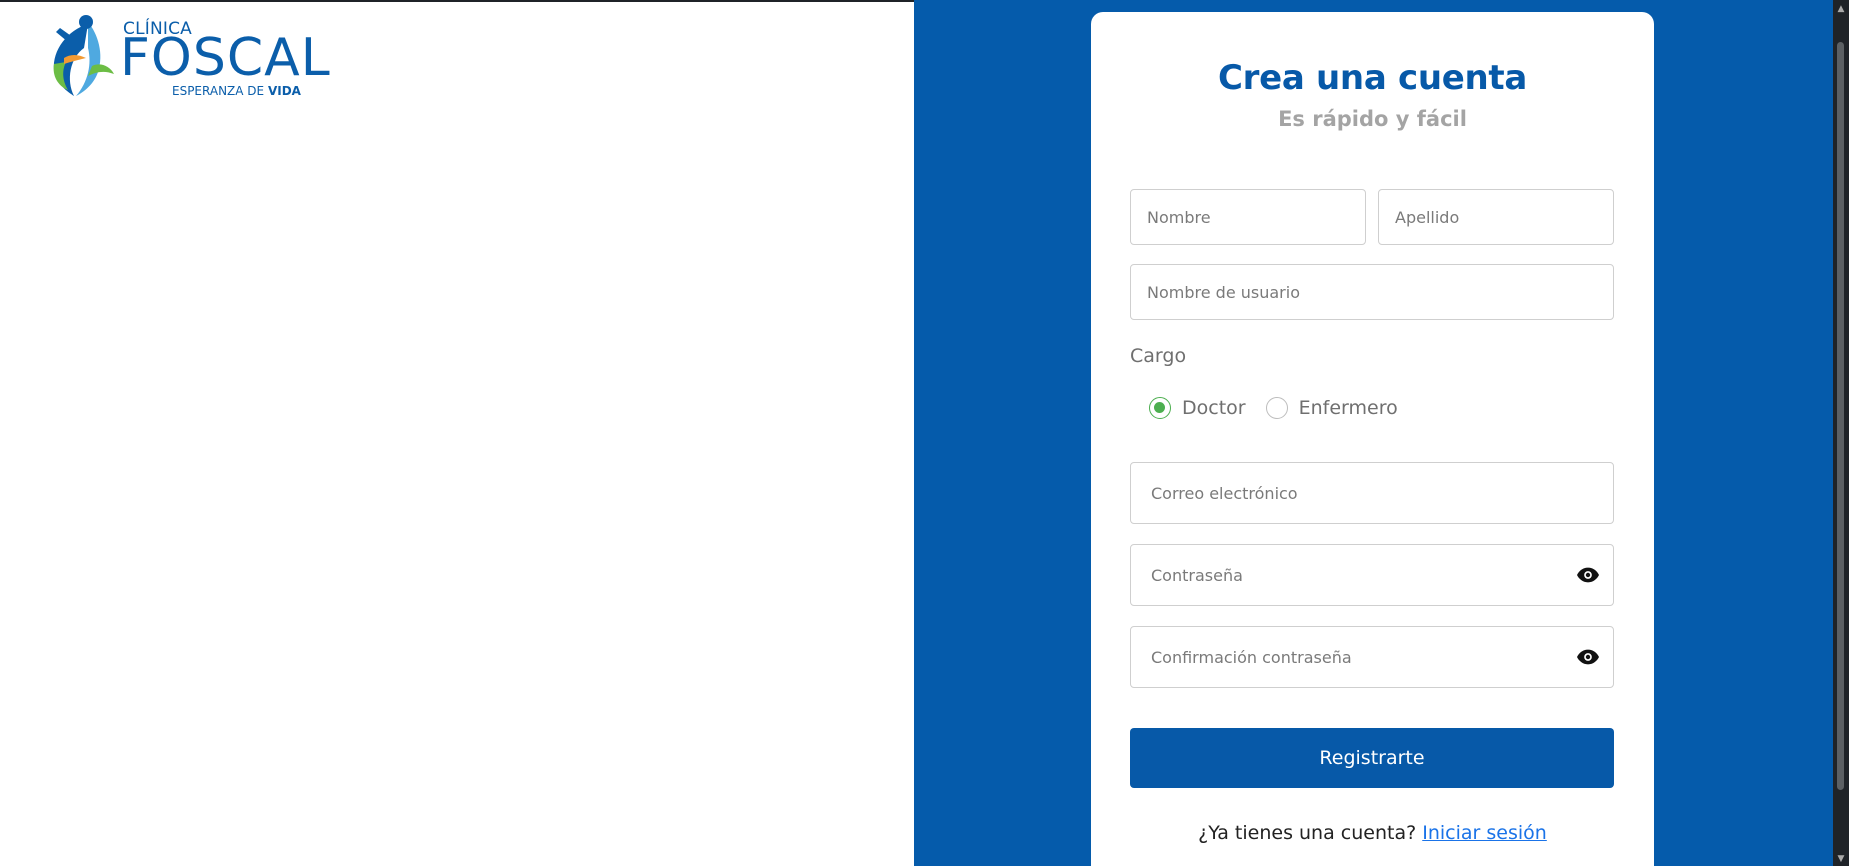 Image resolution: width=1849 pixels, height=866 pixels. Describe the element at coordinates (220, 91) in the screenshot. I see `logo-tagline-start: ESPERANZA DE` at that location.